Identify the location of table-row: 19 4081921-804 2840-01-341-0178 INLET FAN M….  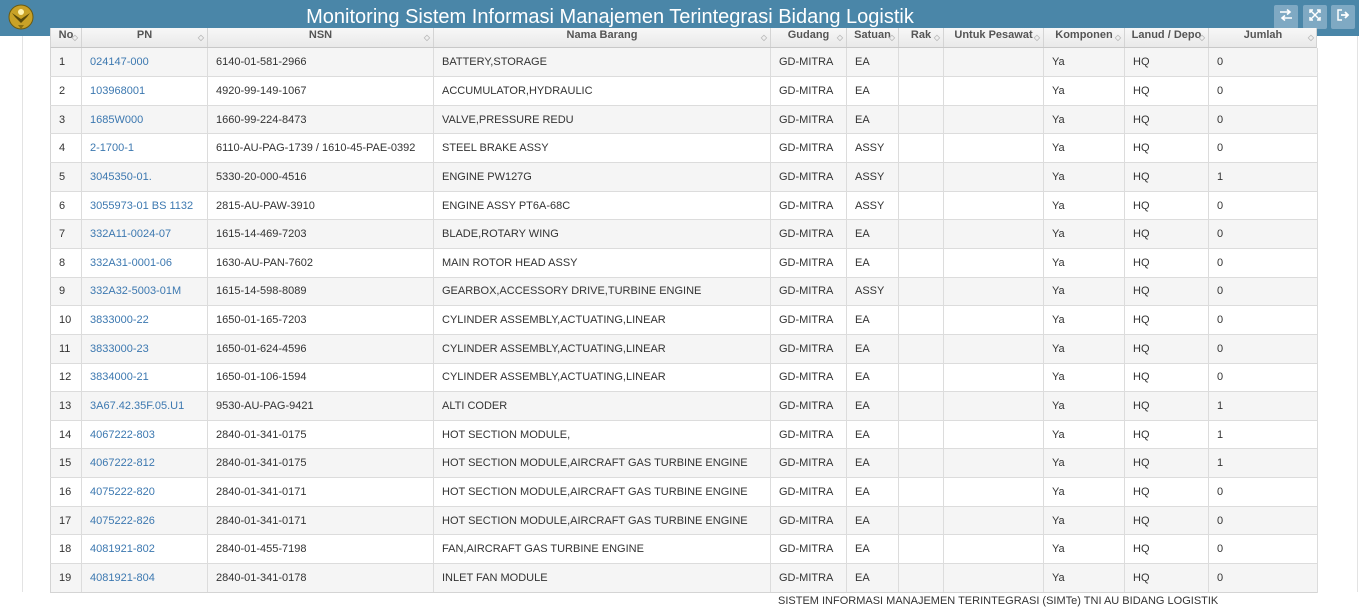
(684, 578).